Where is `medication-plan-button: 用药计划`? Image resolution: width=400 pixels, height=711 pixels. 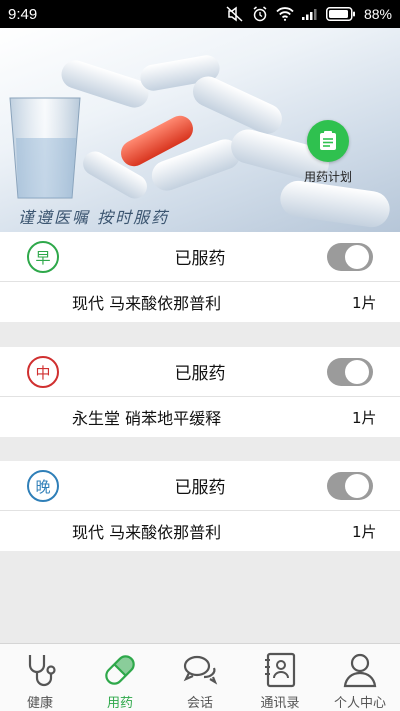
medication-plan-button: 用药计划 is located at coordinates (328, 152).